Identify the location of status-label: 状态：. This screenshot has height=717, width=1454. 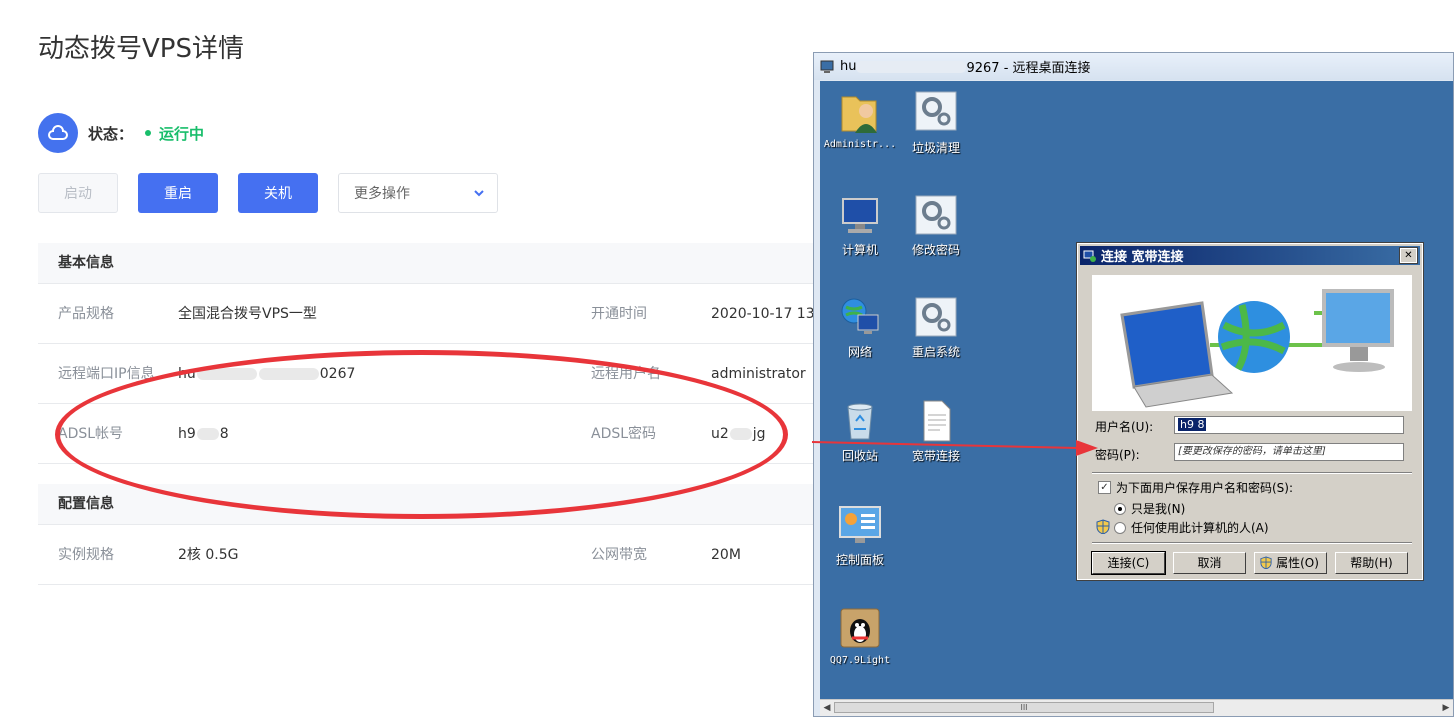
(111, 133).